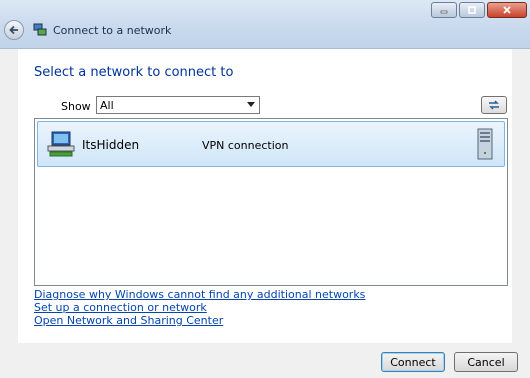  I want to click on window-title: Connect to a network, so click(112, 30).